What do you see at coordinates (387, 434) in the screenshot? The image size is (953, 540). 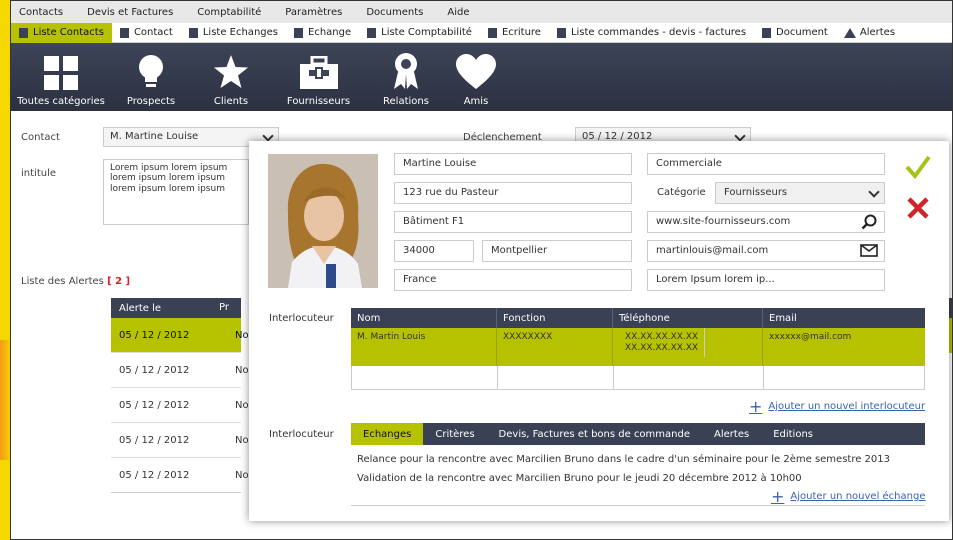 I see `tab-echanges: Echanges` at bounding box center [387, 434].